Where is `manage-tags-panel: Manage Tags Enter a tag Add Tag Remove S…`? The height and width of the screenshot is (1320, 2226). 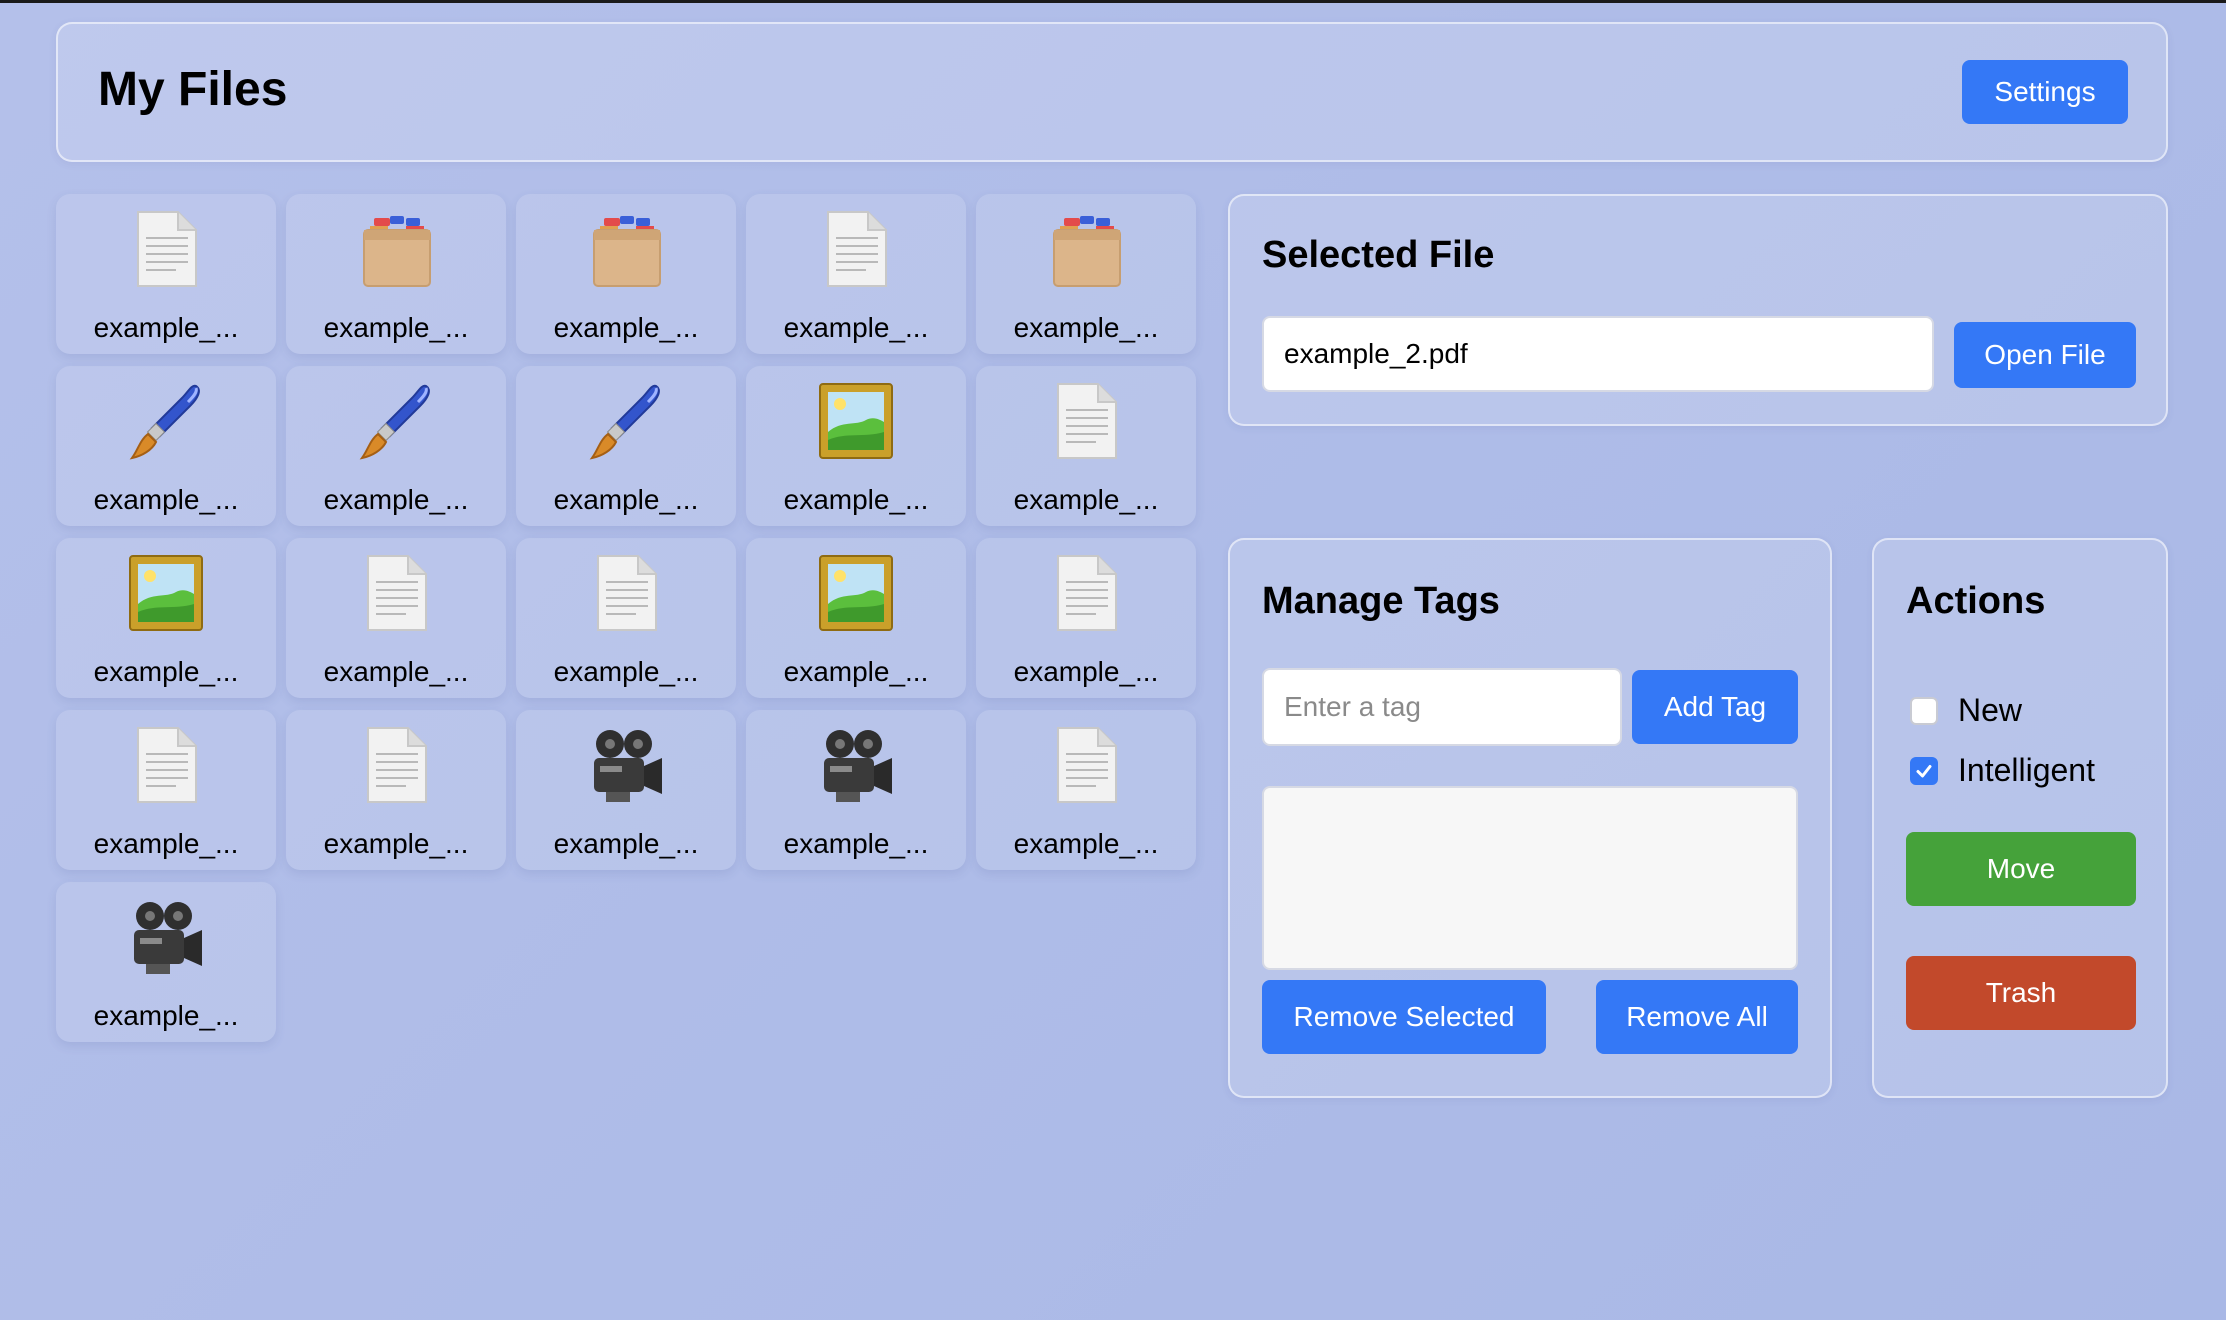
manage-tags-panel: Manage Tags Enter a tag Add Tag Remove S… is located at coordinates (1530, 818).